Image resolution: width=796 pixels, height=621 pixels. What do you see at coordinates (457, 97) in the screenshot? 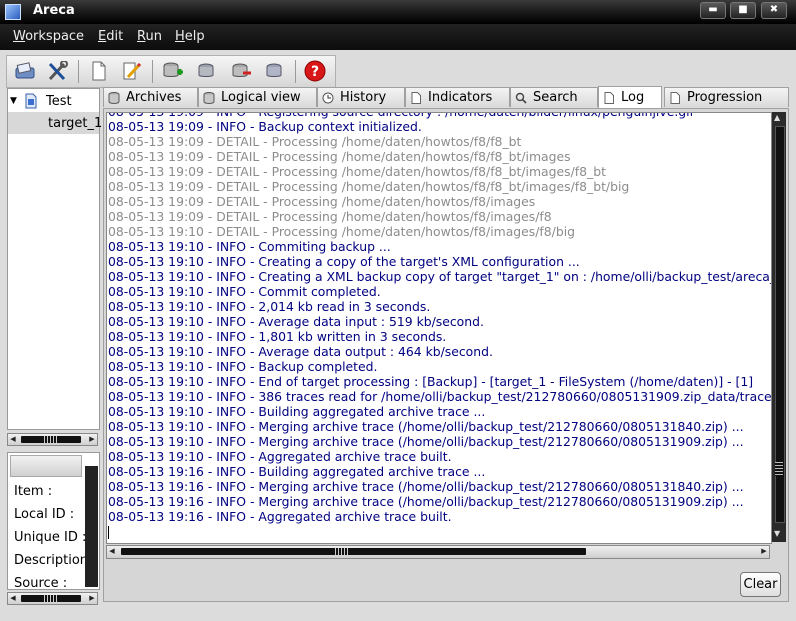
I see `tab-indicators: Indicators` at bounding box center [457, 97].